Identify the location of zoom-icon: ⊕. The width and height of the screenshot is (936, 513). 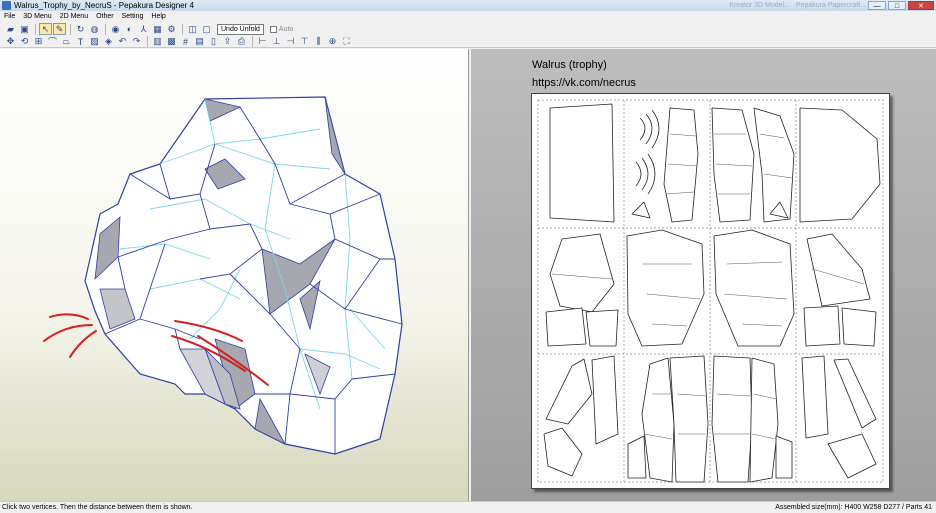
(332, 42).